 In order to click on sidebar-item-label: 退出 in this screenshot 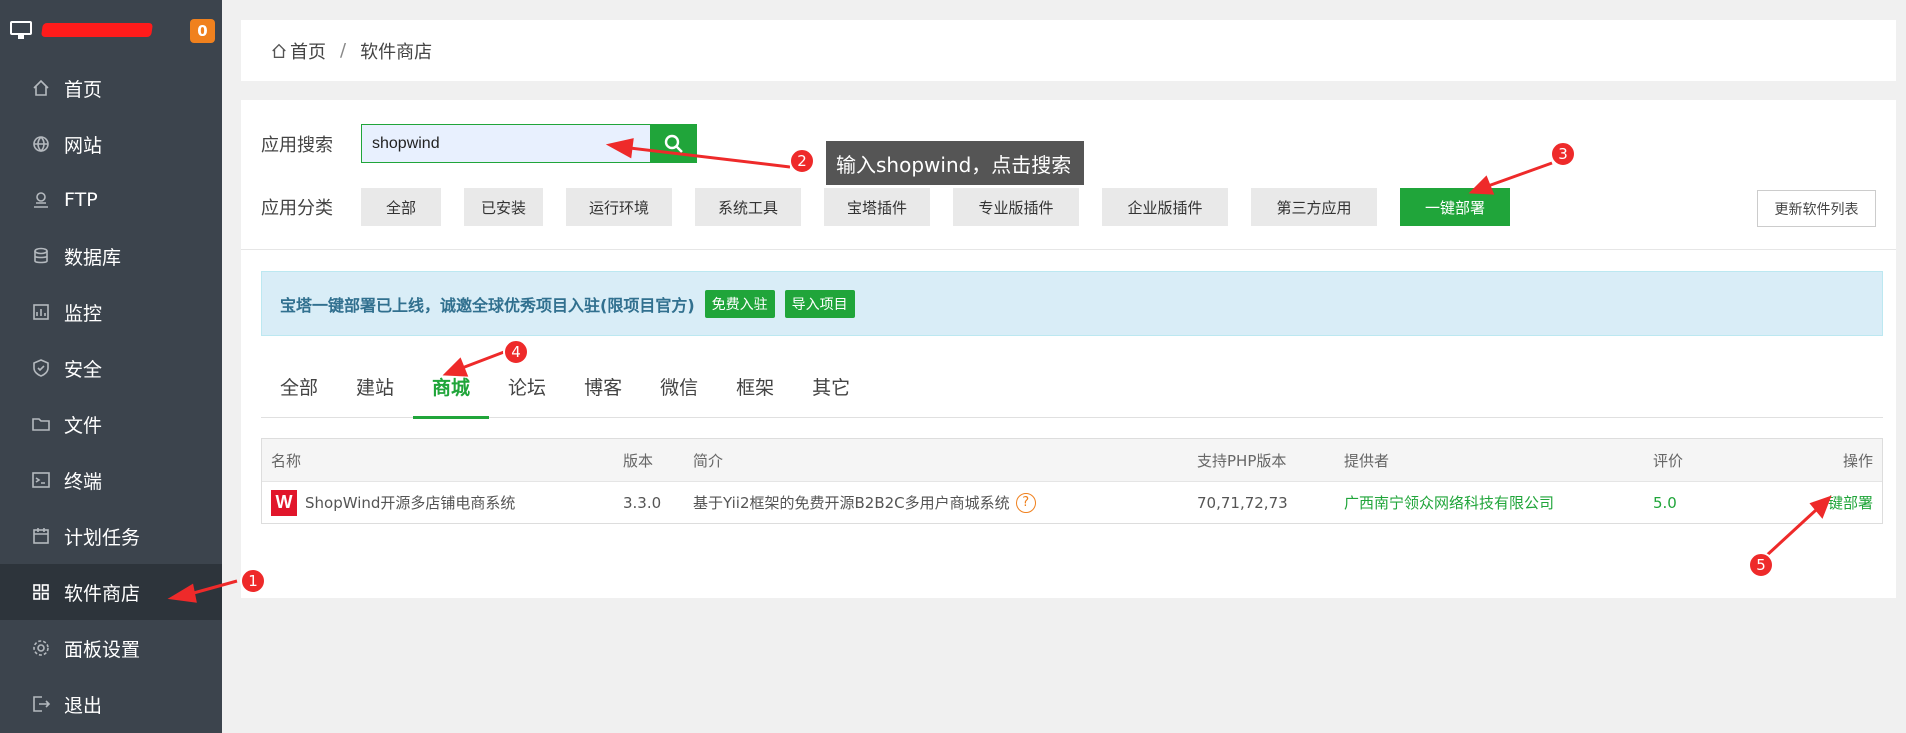, I will do `click(83, 705)`.